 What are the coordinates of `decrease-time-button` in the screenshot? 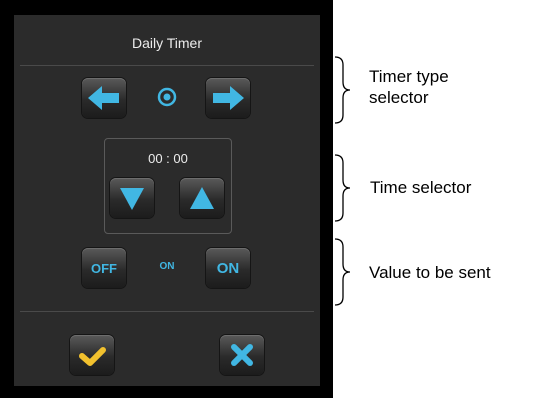 It's located at (132, 198).